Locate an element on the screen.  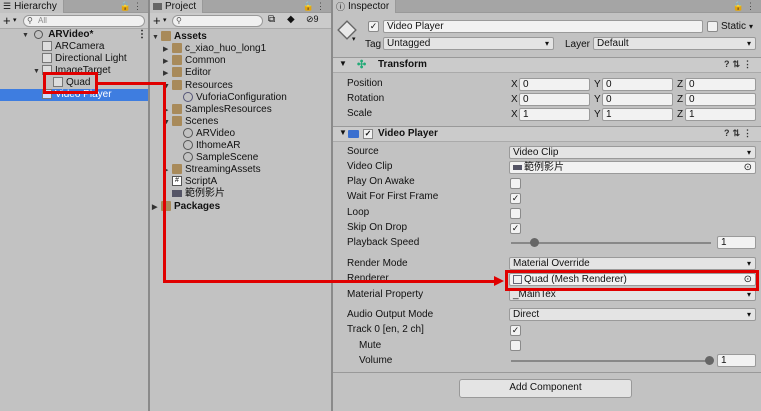
search-icon: ⚲ is located at coordinates (179, 20).